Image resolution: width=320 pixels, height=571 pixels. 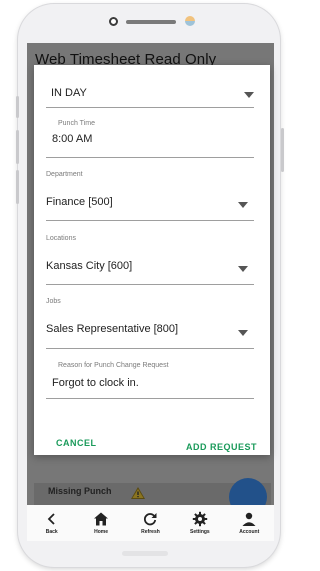 I want to click on proximity-sensor, so click(x=190, y=21).